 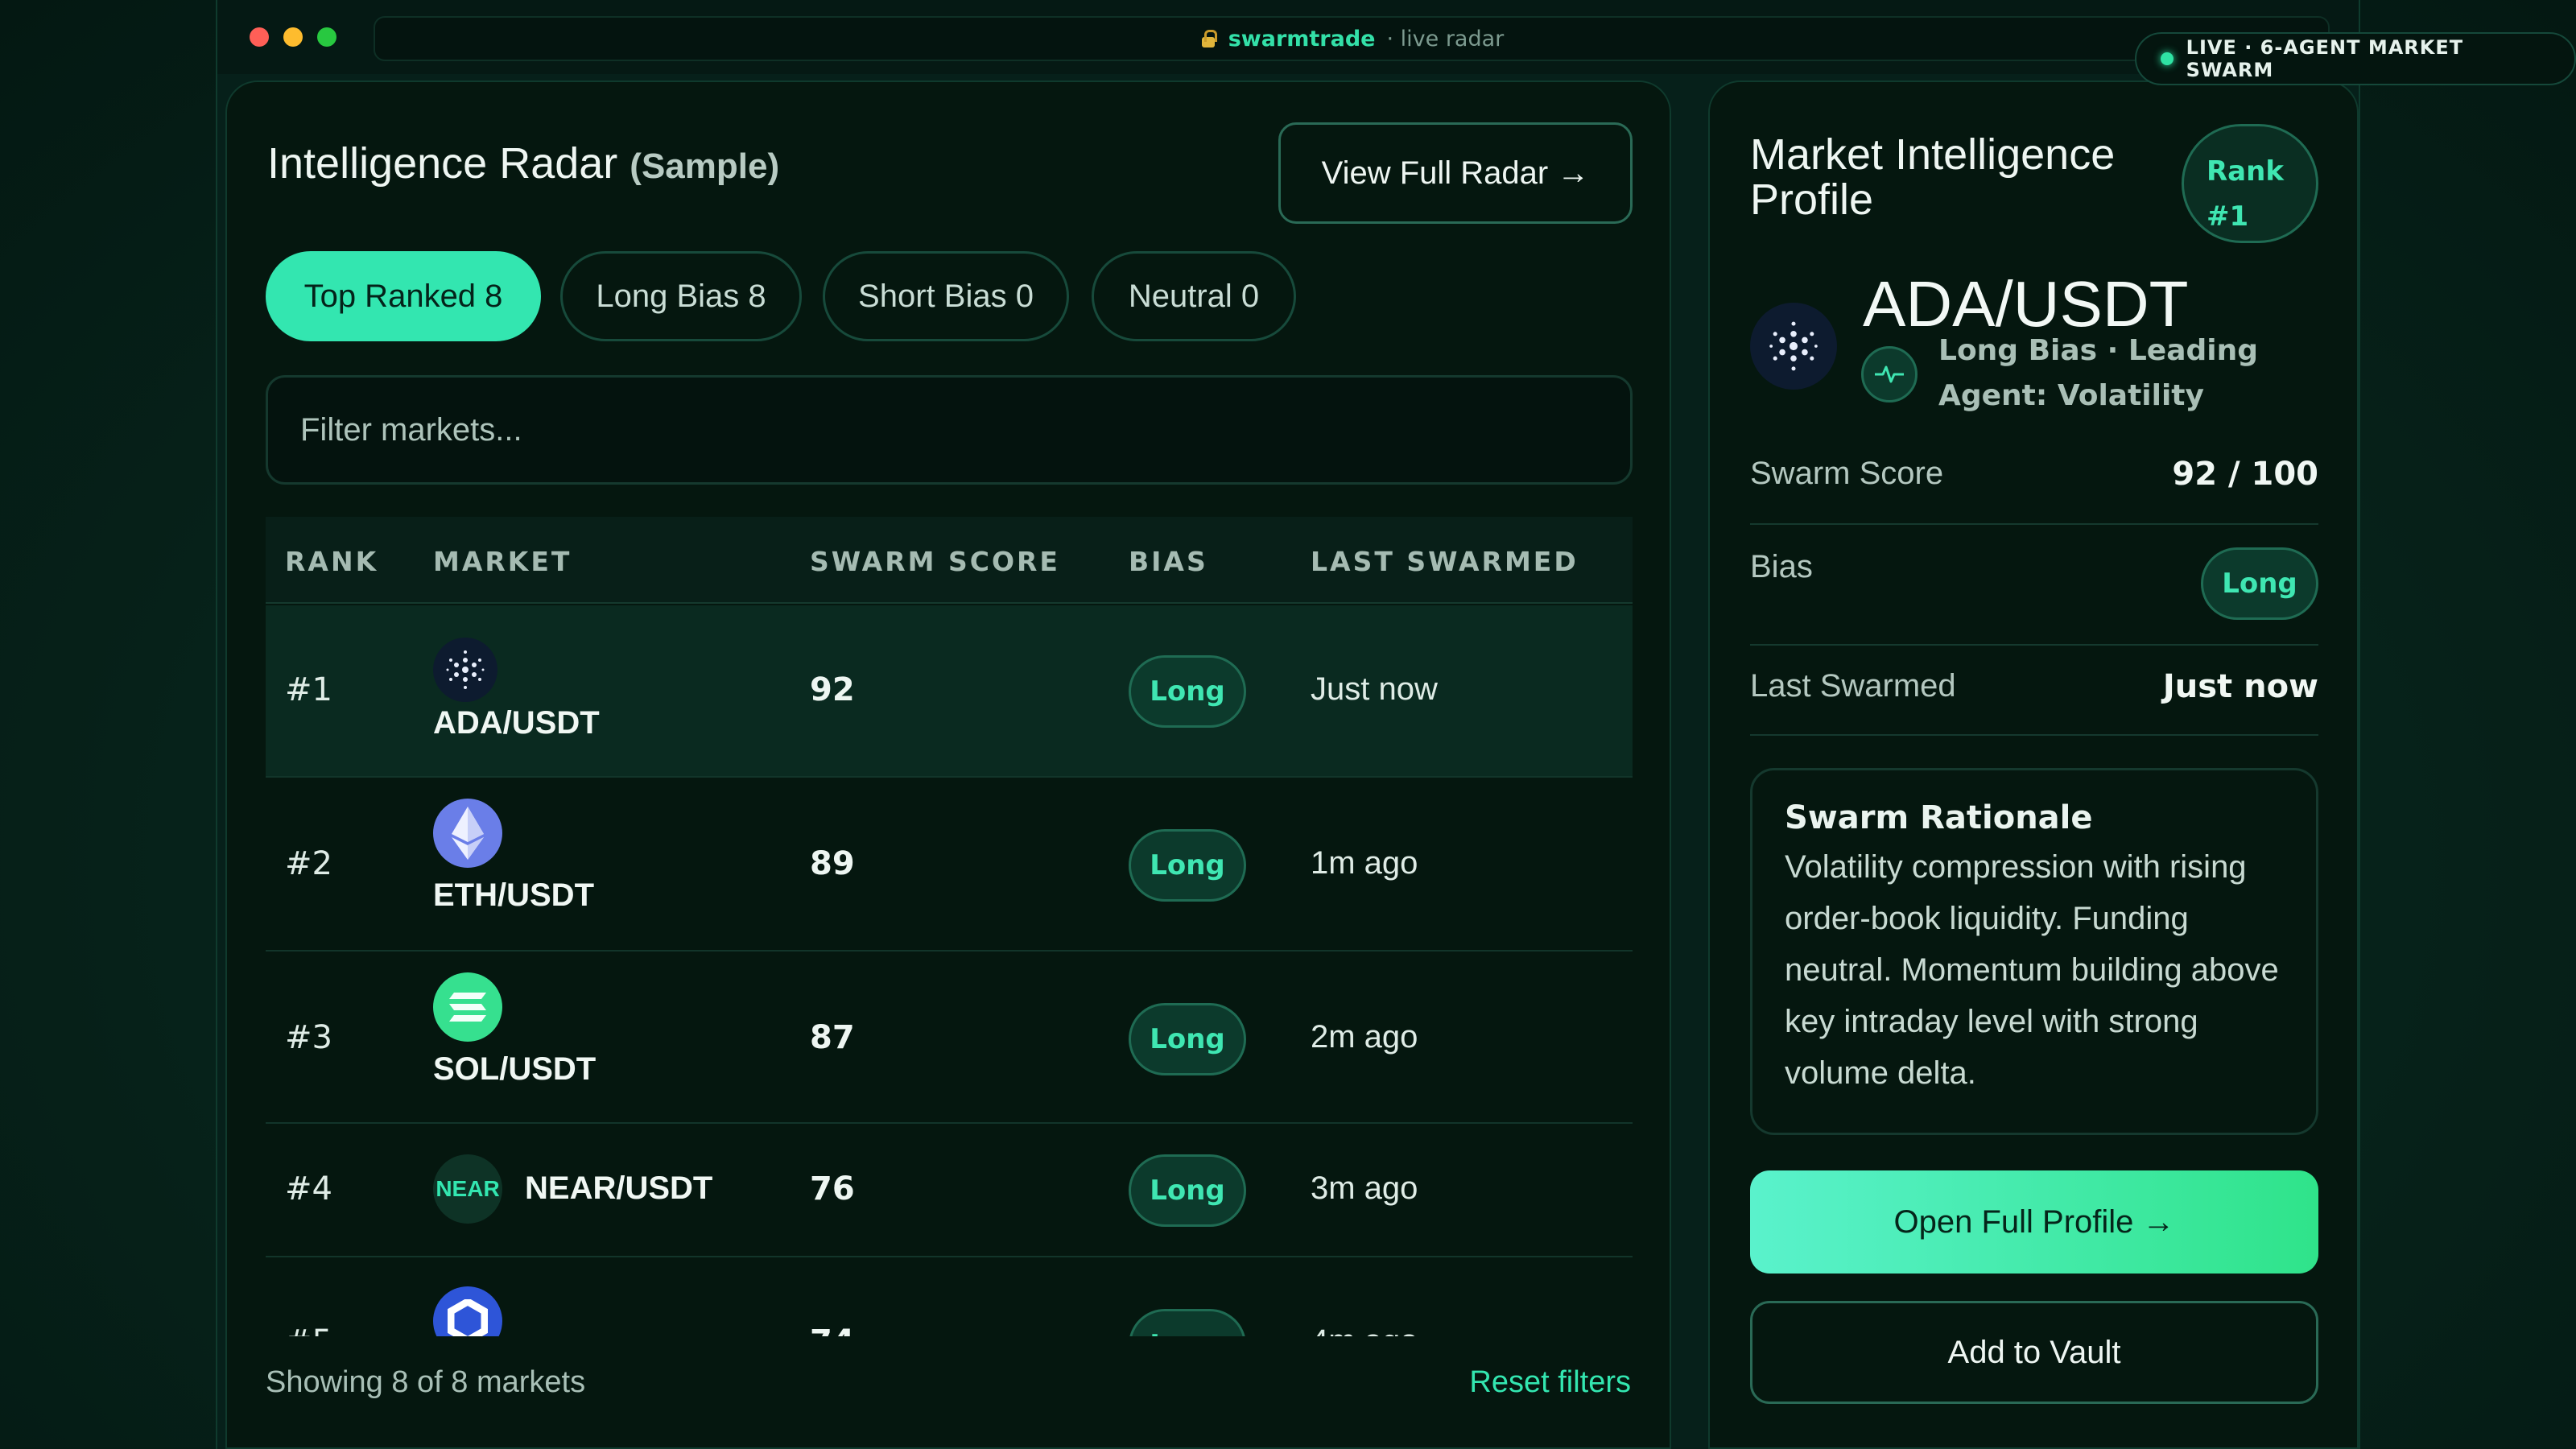 I want to click on row-rank: #2, so click(x=308, y=863).